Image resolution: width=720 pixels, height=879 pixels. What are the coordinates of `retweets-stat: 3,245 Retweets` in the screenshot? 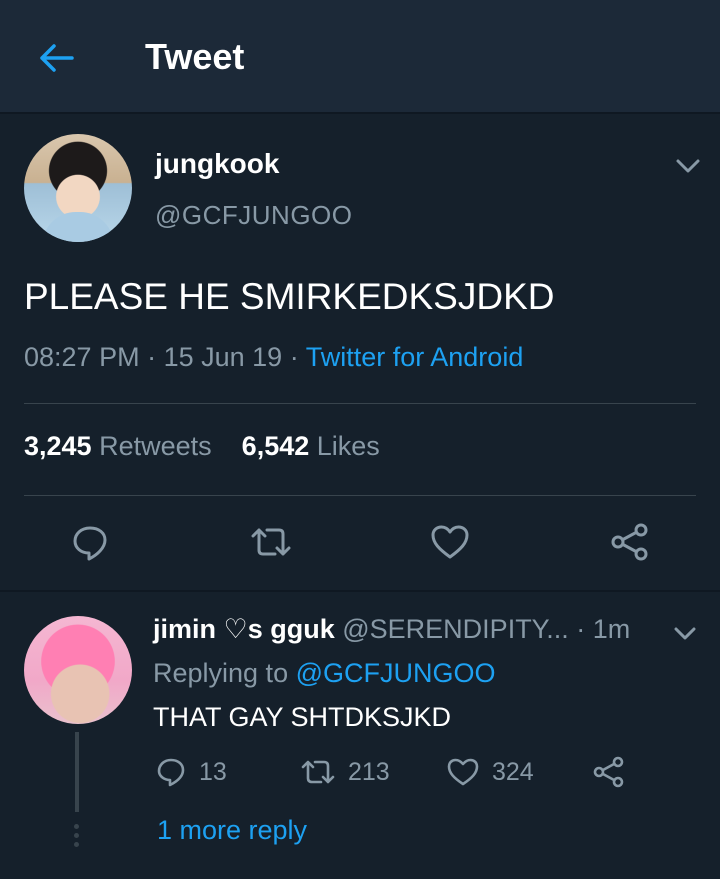 It's located at (118, 446).